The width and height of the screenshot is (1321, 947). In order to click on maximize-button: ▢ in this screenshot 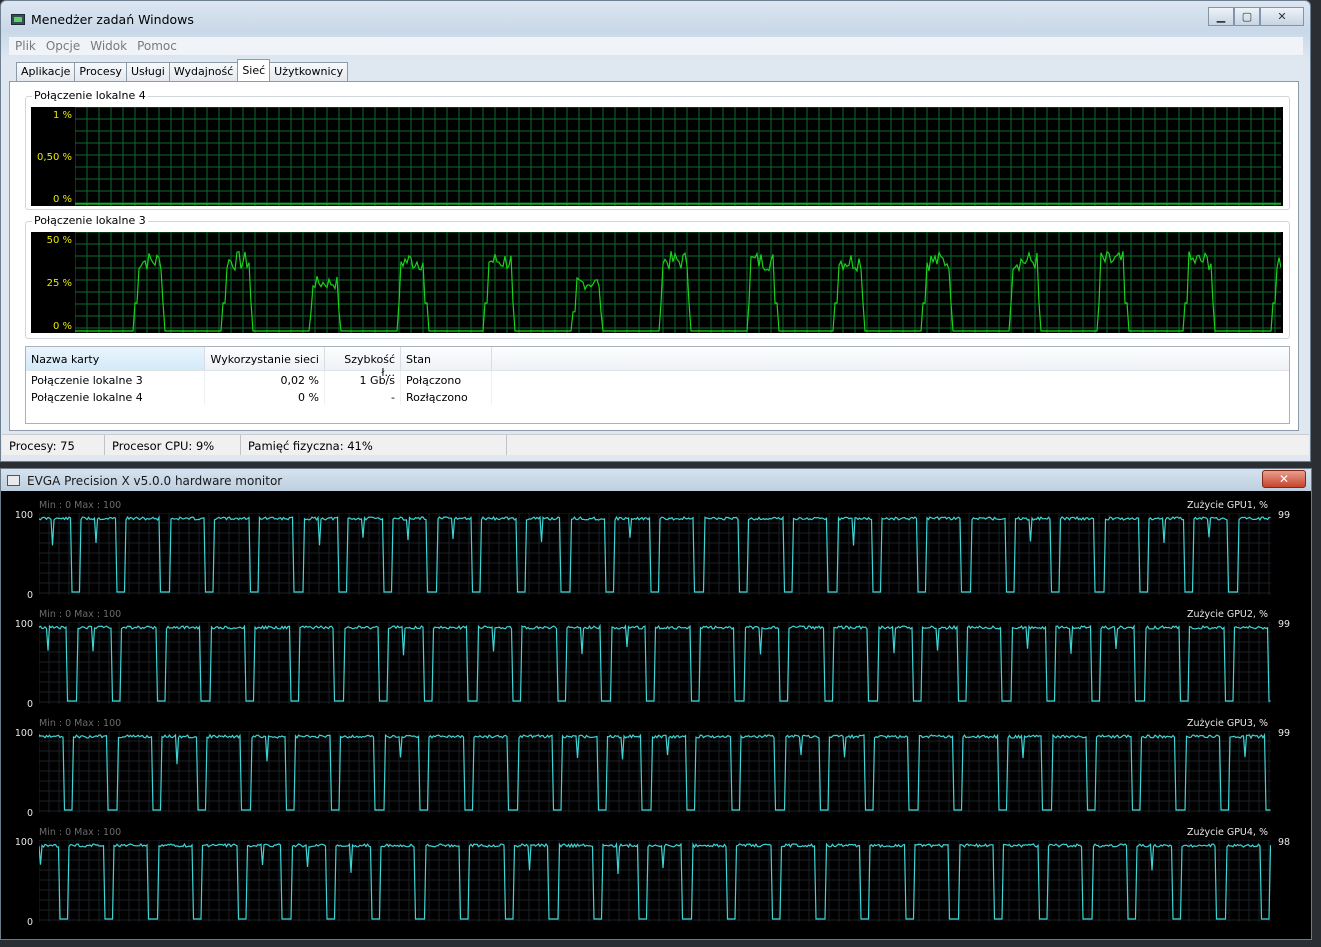, I will do `click(1247, 16)`.